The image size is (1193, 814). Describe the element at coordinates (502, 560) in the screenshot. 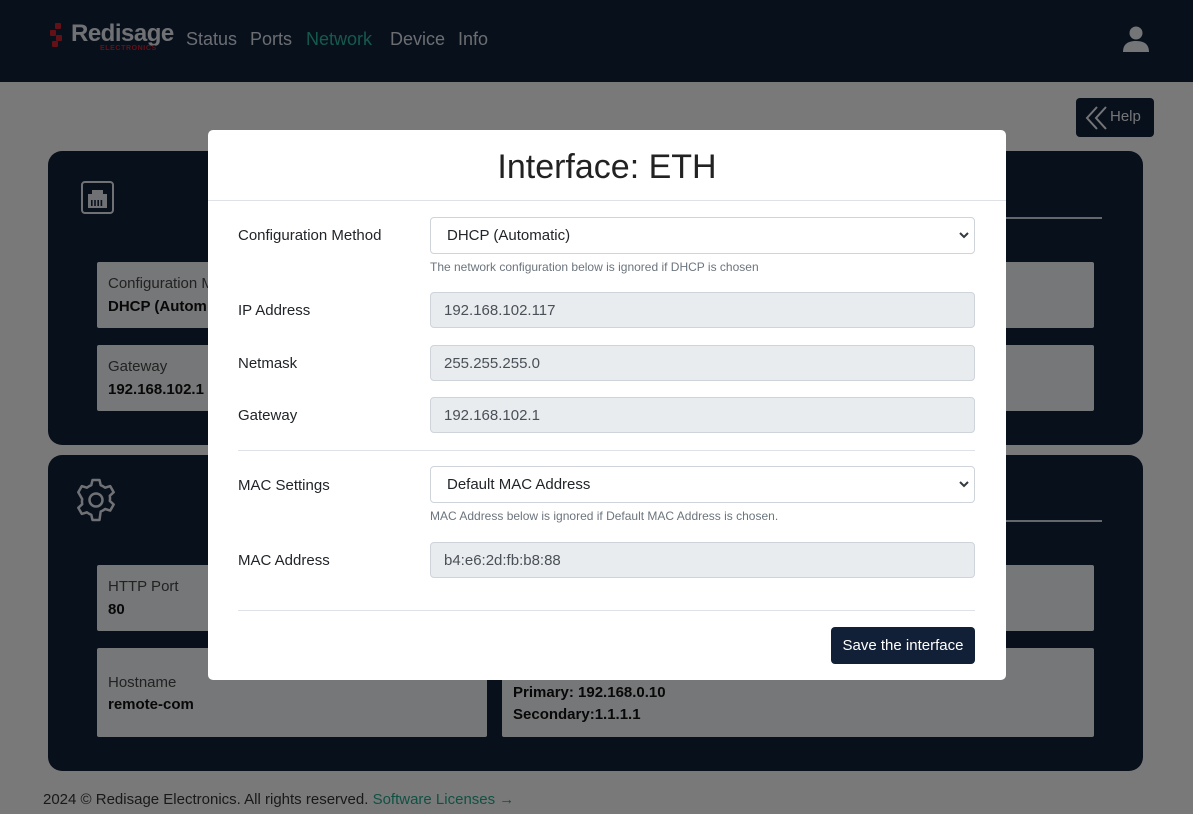

I see `mac-address-value: b4:e6:2d:fb:b8:88` at that location.